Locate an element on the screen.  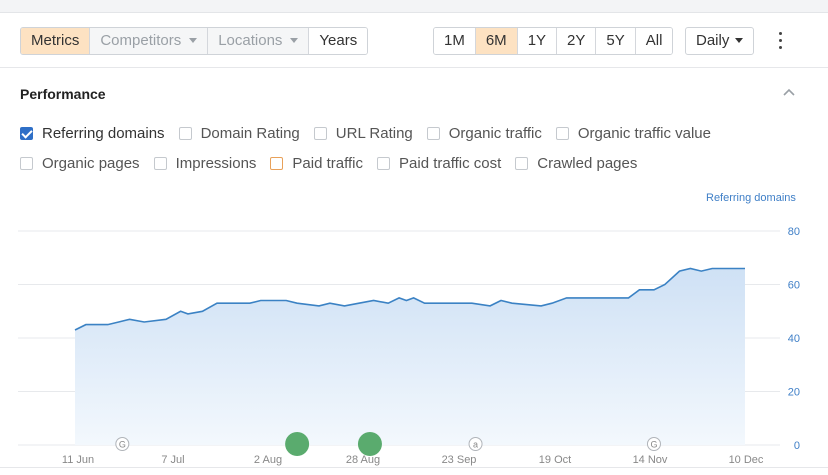
x-tick-label: 23 Sep is located at coordinates (459, 460).